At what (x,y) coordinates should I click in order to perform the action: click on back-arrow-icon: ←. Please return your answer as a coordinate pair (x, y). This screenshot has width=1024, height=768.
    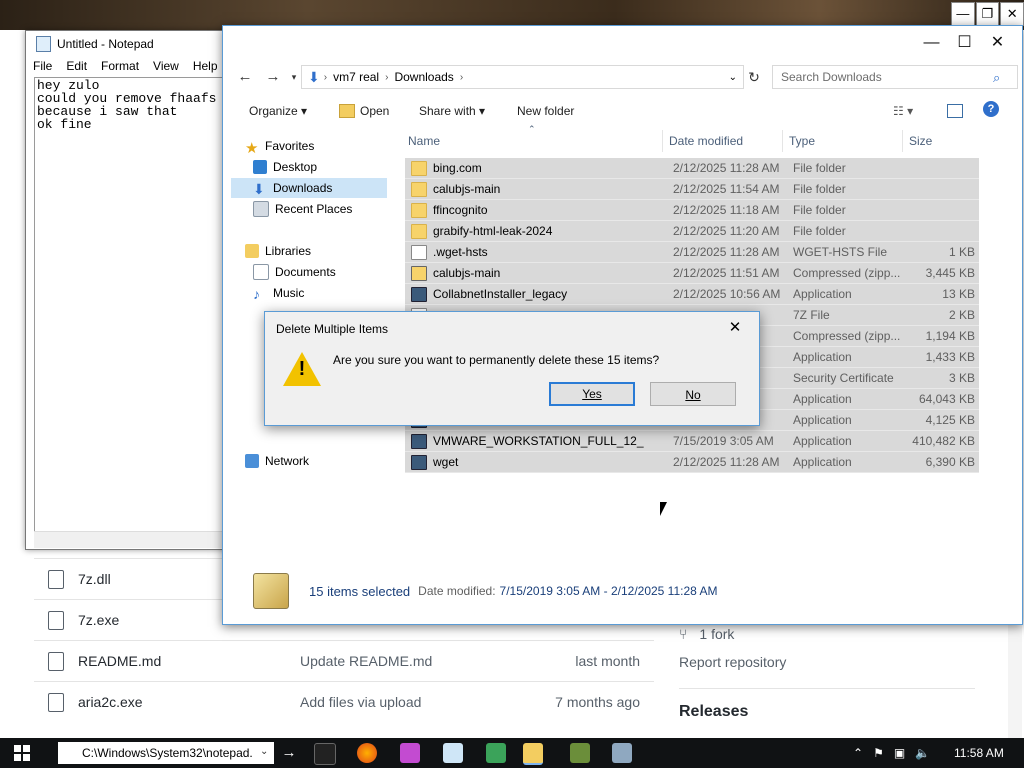
    Looking at the image, I should click on (245, 77).